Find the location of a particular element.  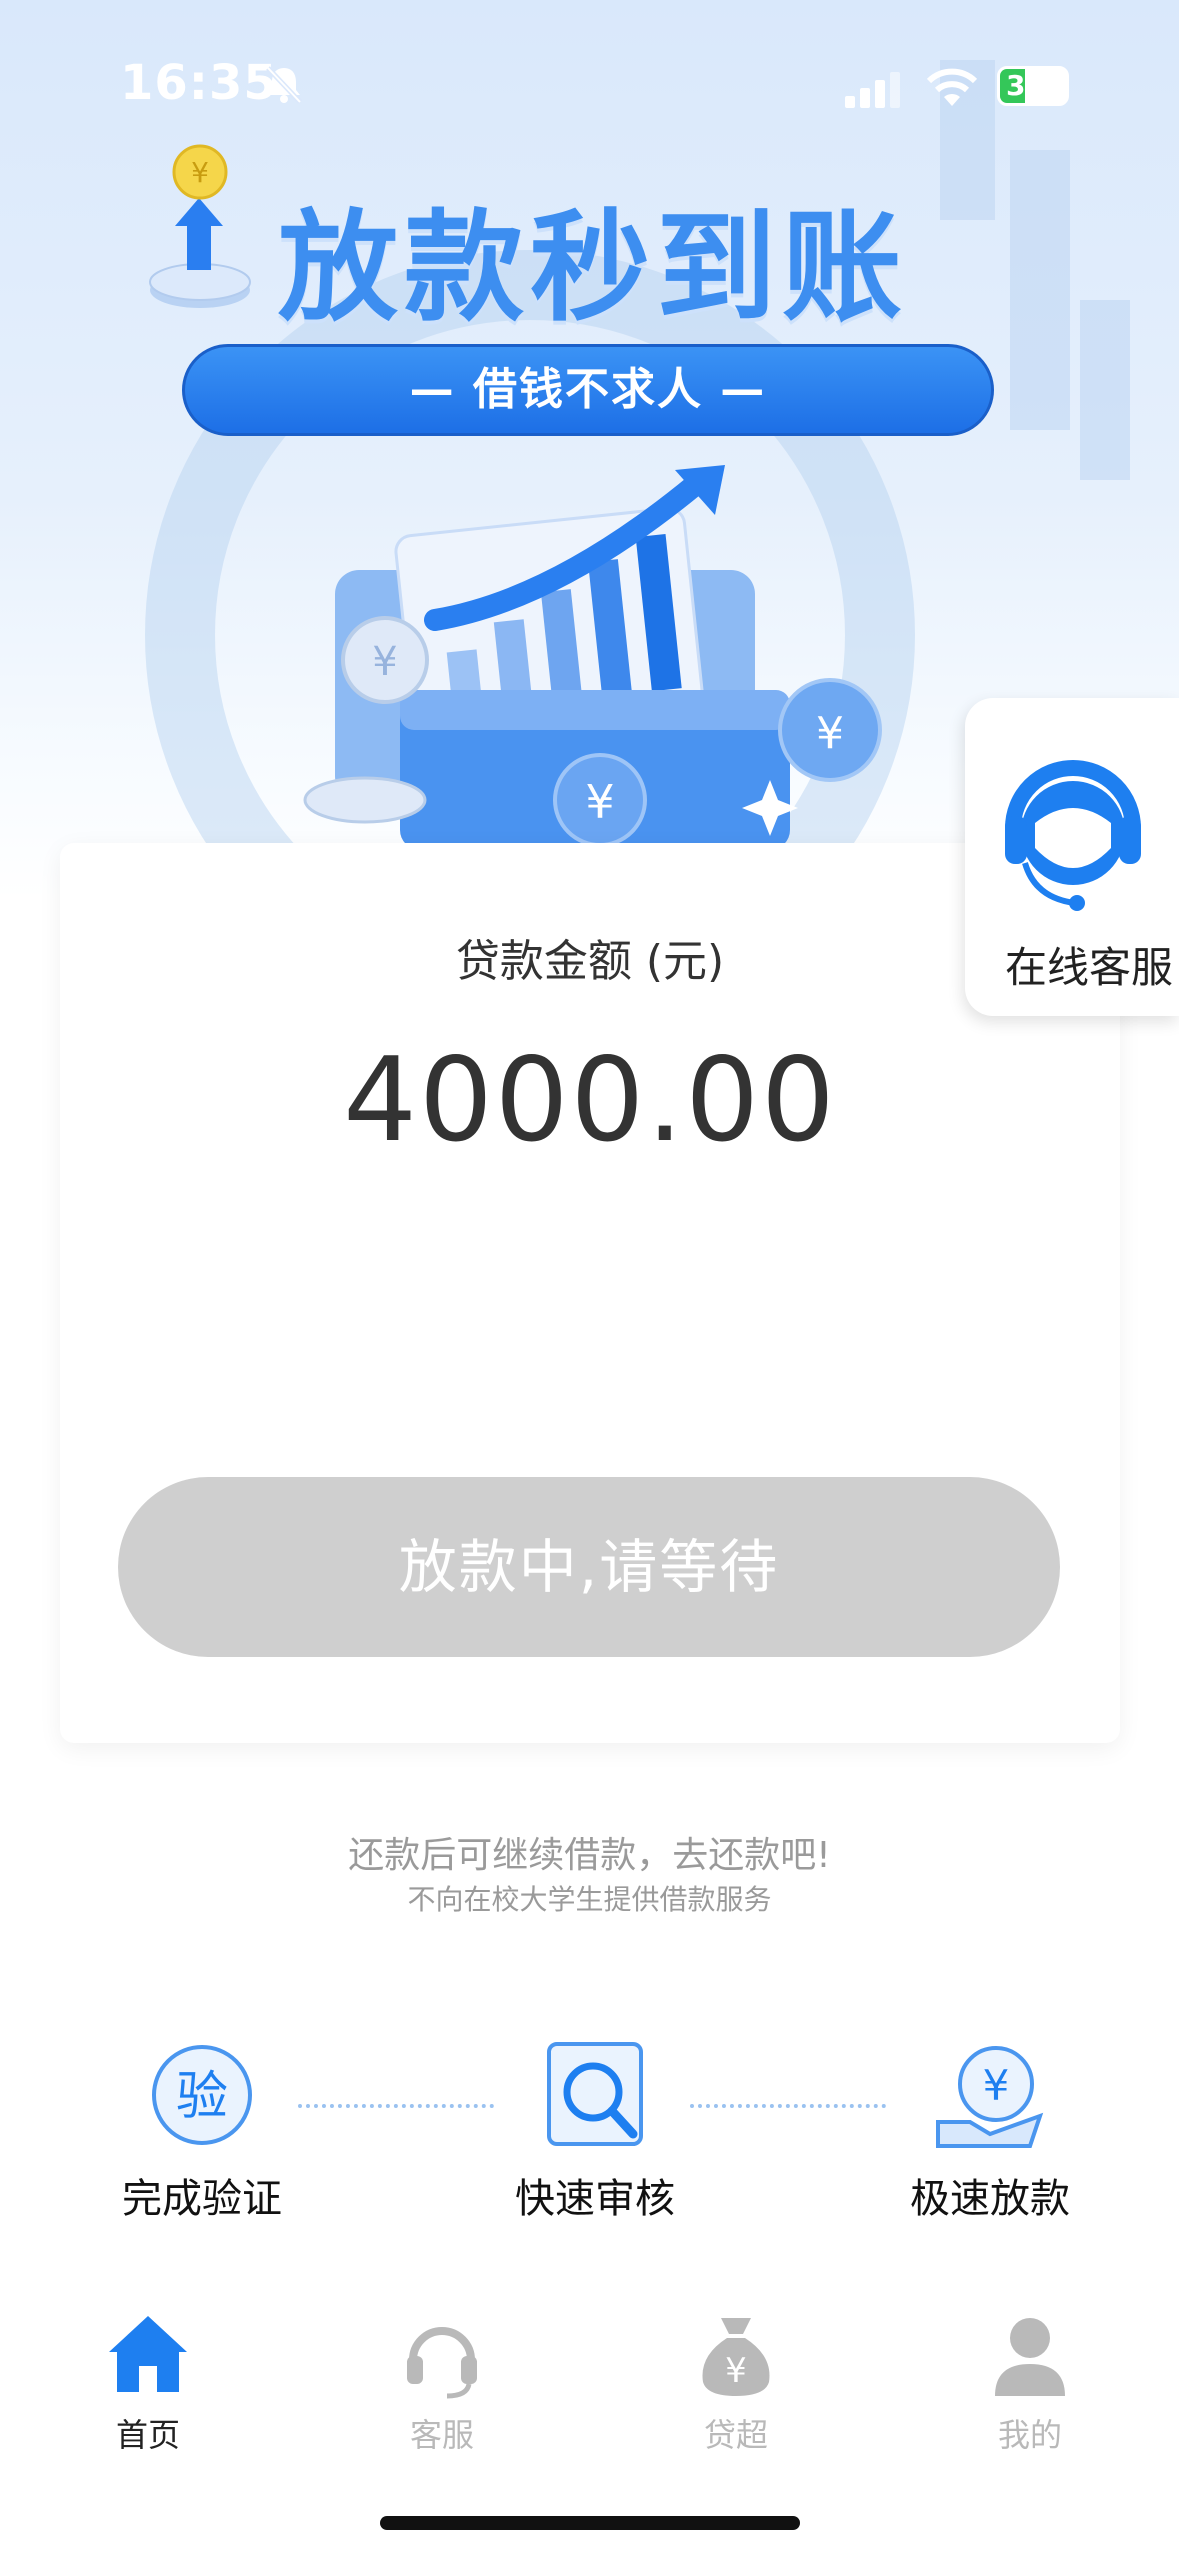

amount-value: 4000.00 is located at coordinates (590, 1100).